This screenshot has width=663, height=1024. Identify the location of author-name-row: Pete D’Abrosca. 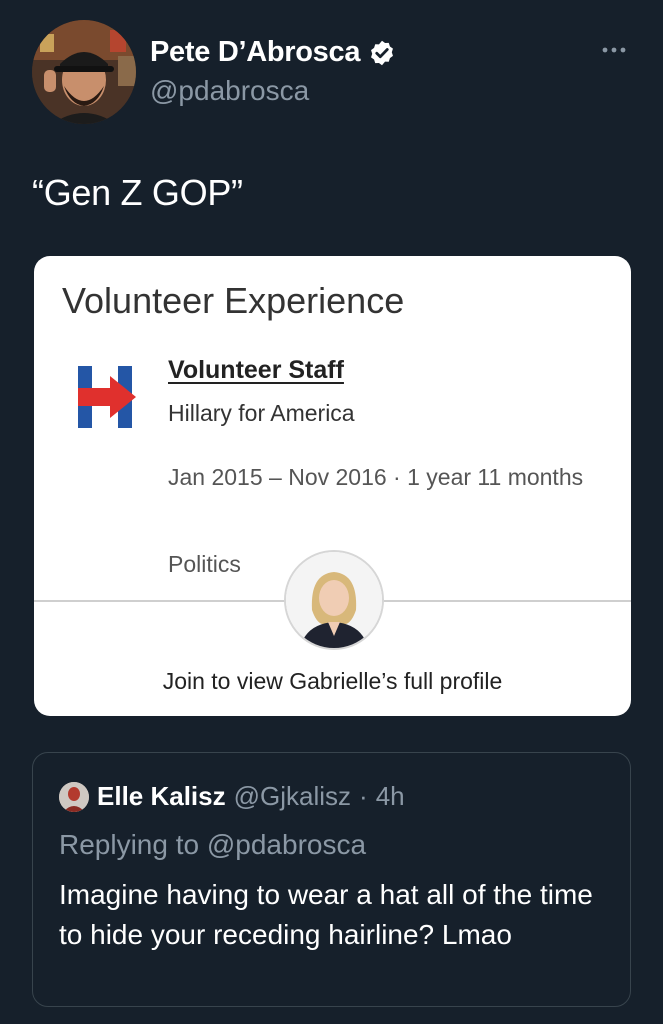
(273, 52).